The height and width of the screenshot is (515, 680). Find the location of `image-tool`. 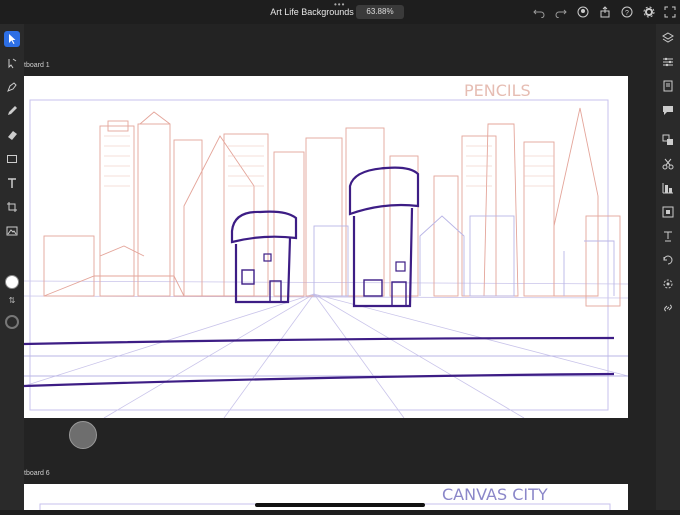

image-tool is located at coordinates (12, 231).